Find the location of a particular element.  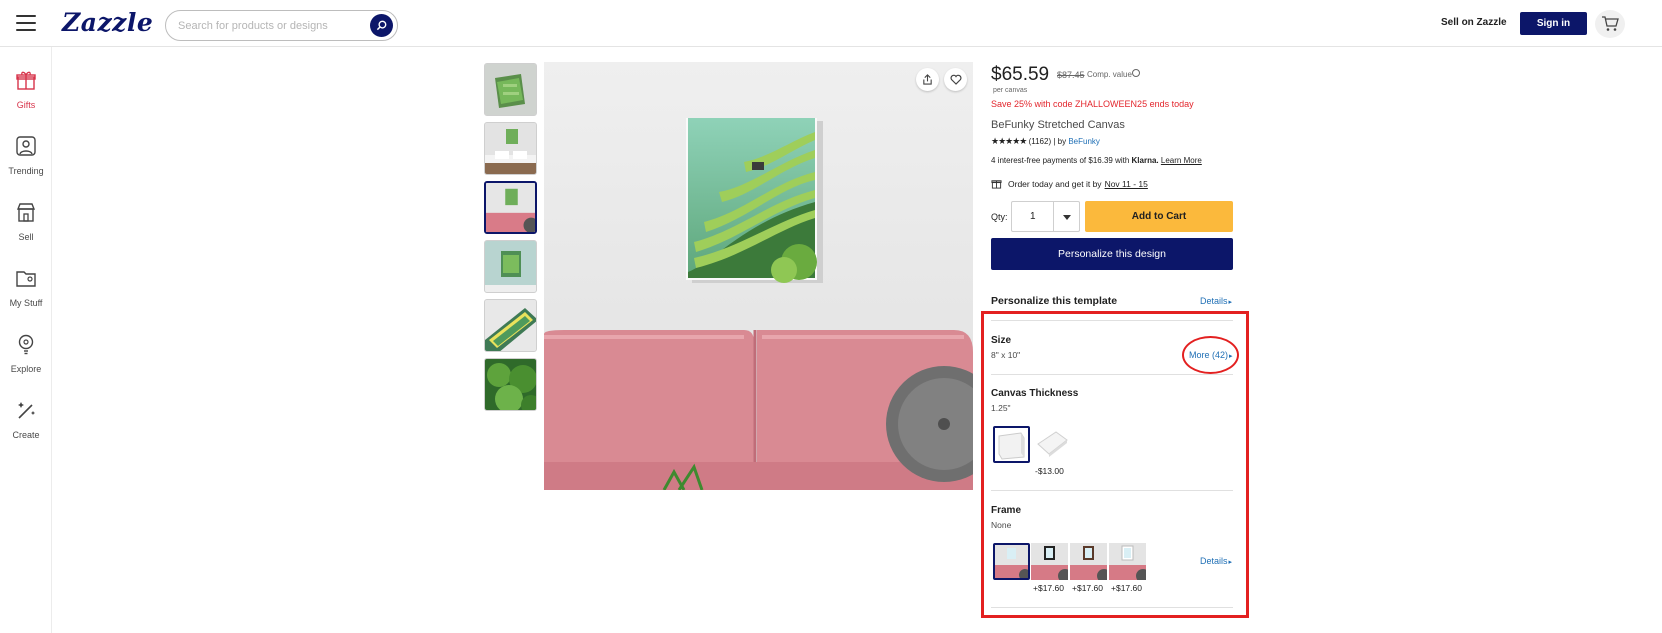

nav-item-explore: Explore is located at coordinates (26, 355).